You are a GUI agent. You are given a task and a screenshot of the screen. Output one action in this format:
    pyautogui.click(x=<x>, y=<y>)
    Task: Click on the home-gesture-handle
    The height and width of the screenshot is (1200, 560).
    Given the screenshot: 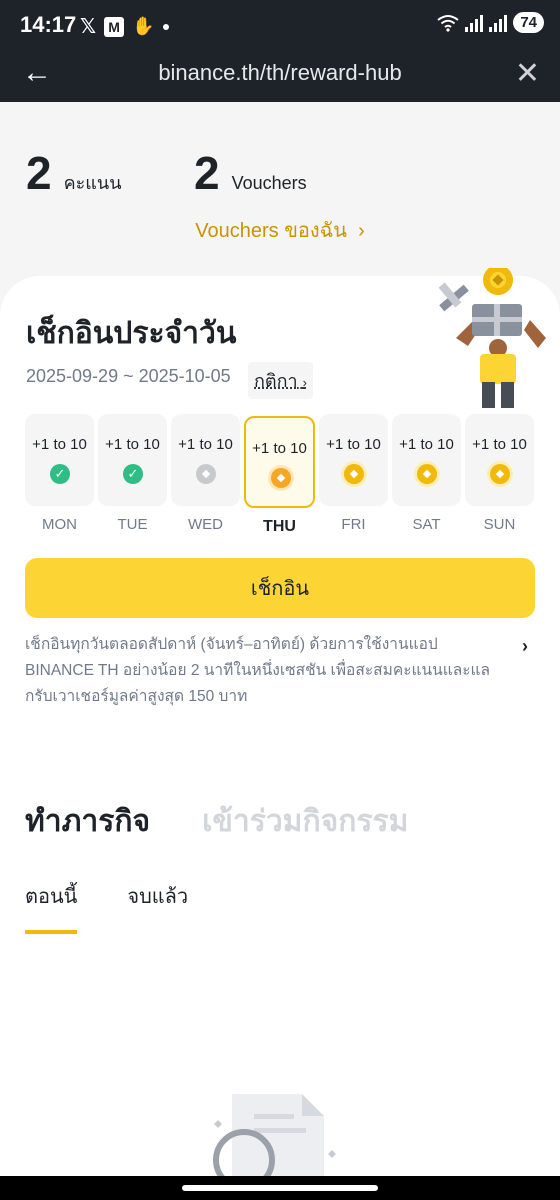 What is the action you would take?
    pyautogui.click(x=280, y=1188)
    